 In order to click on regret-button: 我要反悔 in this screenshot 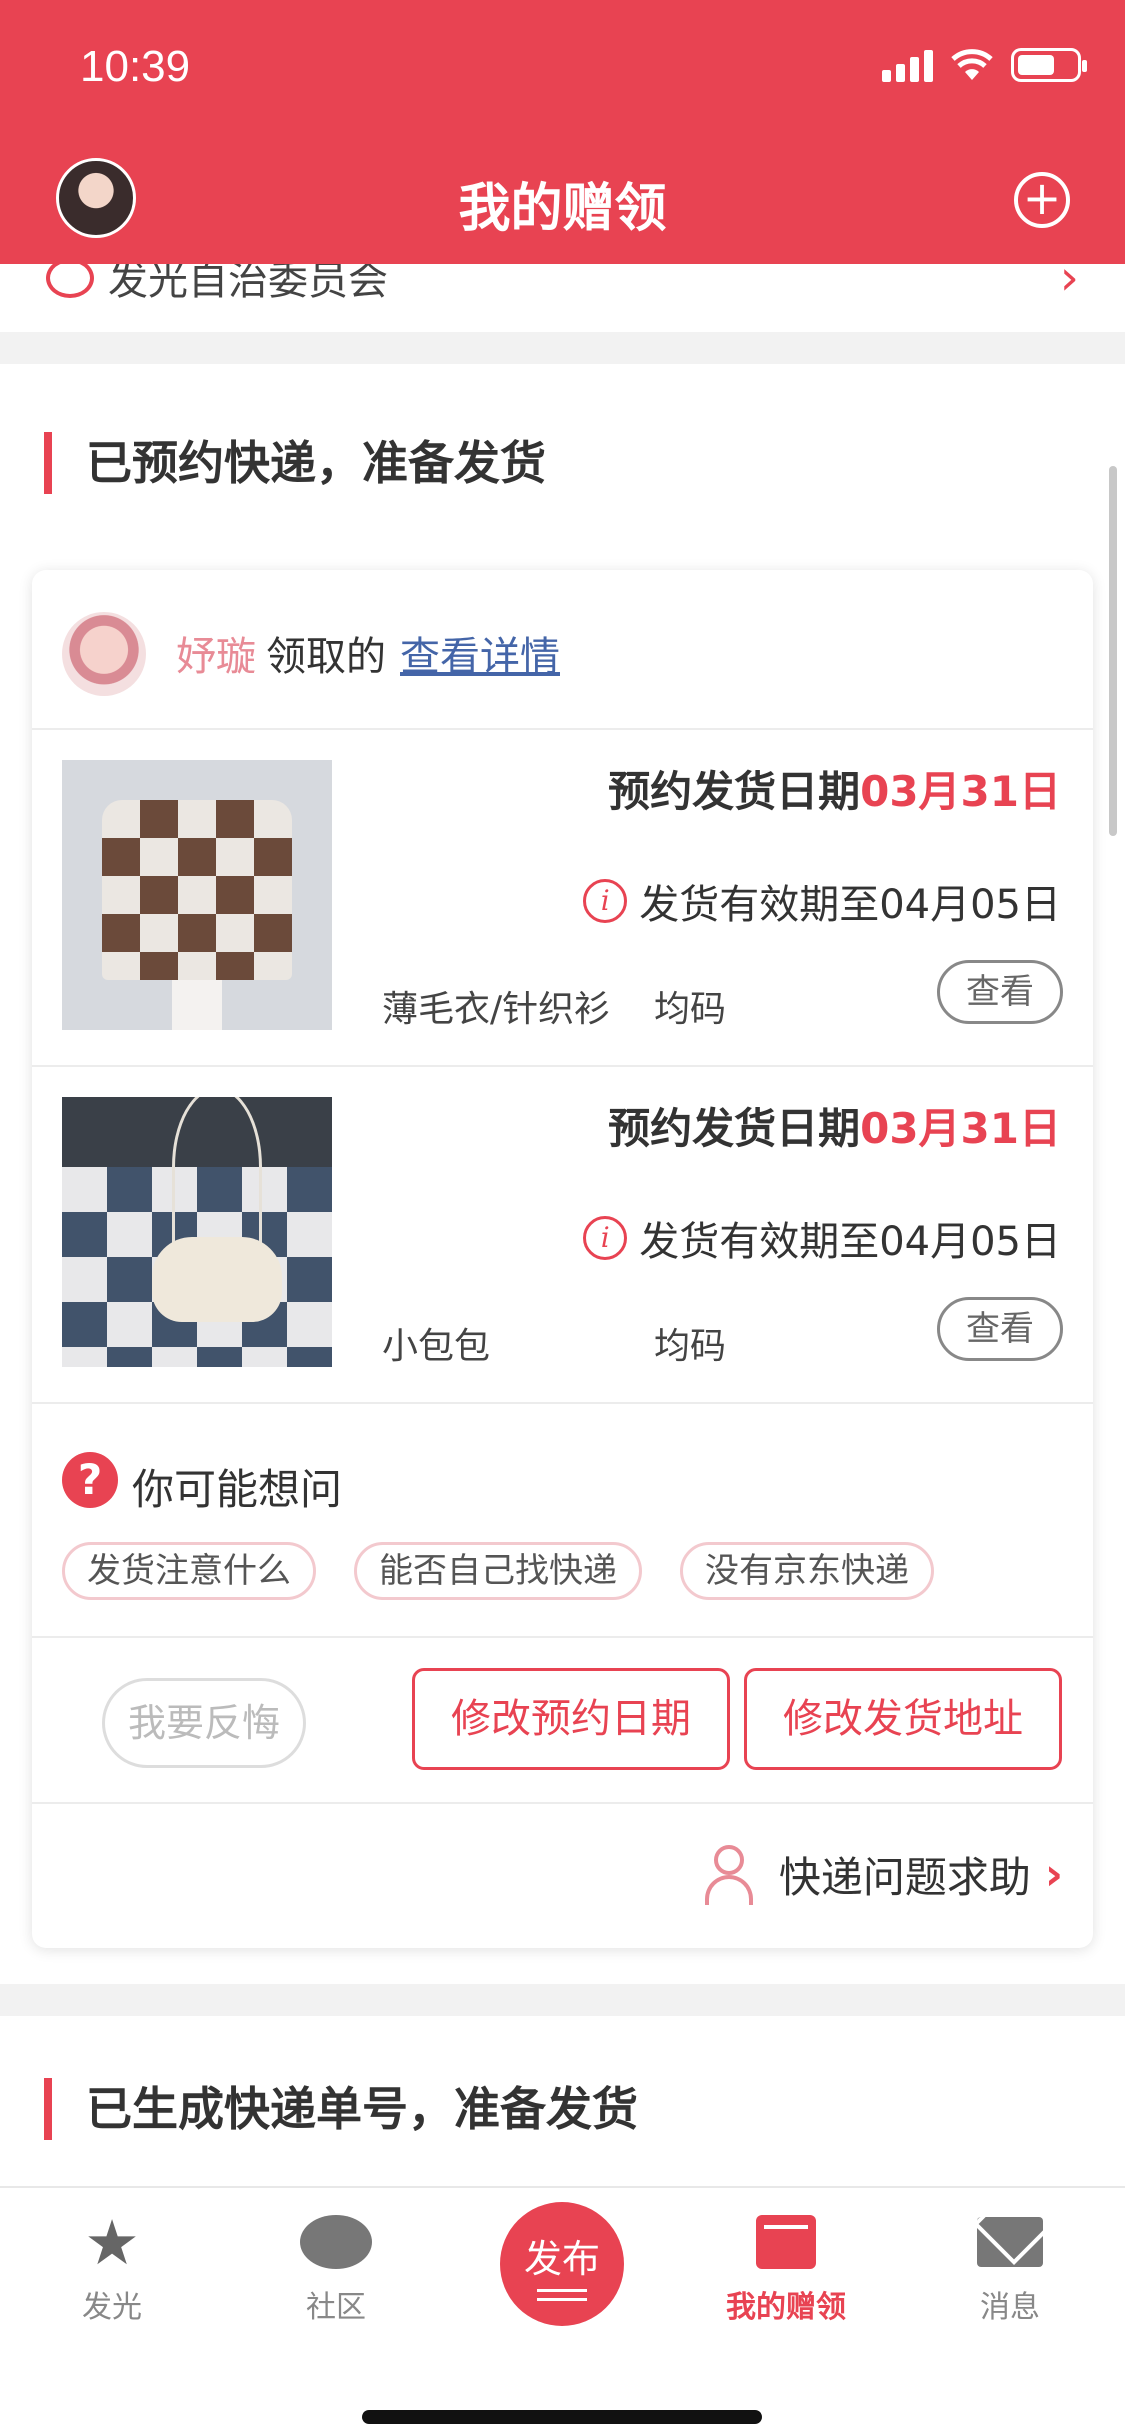, I will do `click(204, 1723)`.